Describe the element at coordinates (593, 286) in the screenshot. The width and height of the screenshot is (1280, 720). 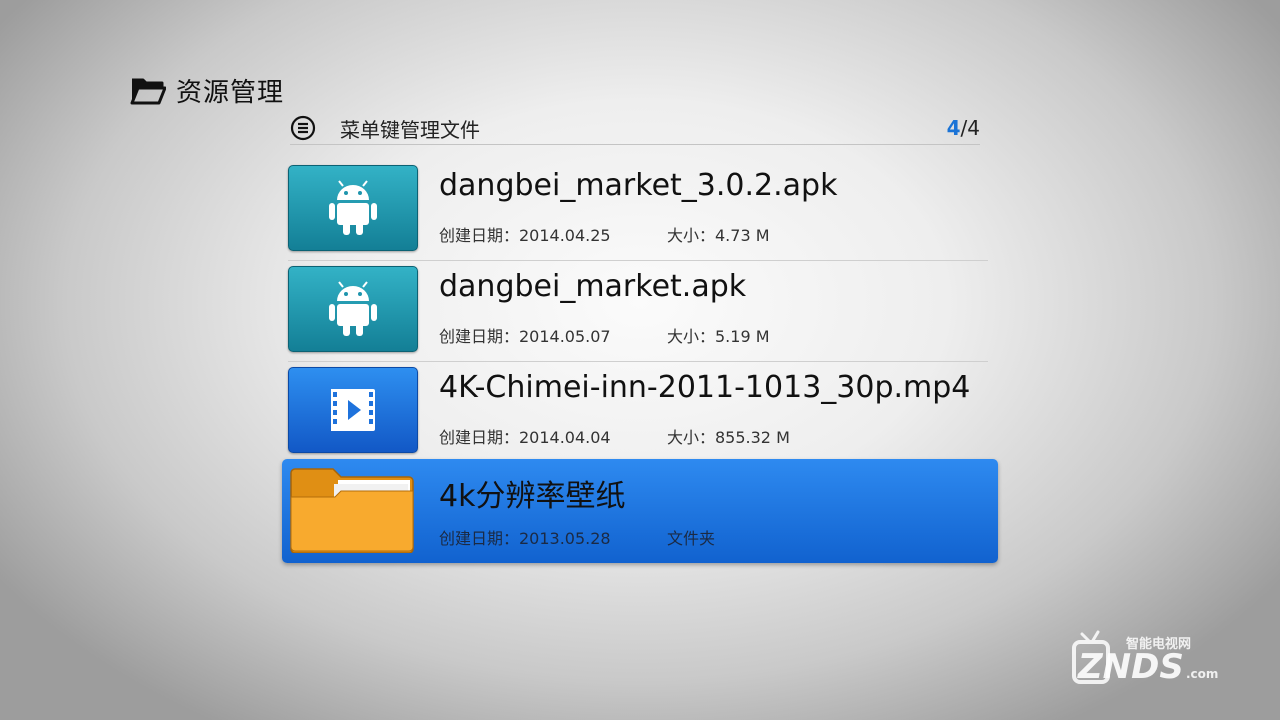
I see `file-name: dangbei_market.apk` at that location.